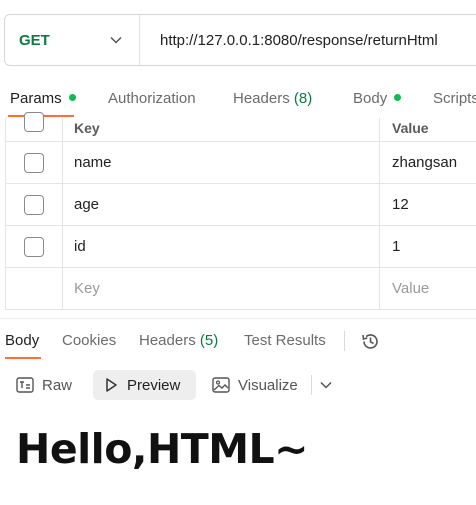 The image size is (476, 505). What do you see at coordinates (25, 385) in the screenshot?
I see `raw-icon` at bounding box center [25, 385].